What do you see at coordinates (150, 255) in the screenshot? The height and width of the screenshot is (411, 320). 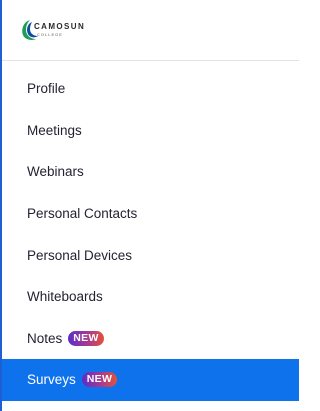 I see `sidebar-item-personal-devices: Personal Devices` at bounding box center [150, 255].